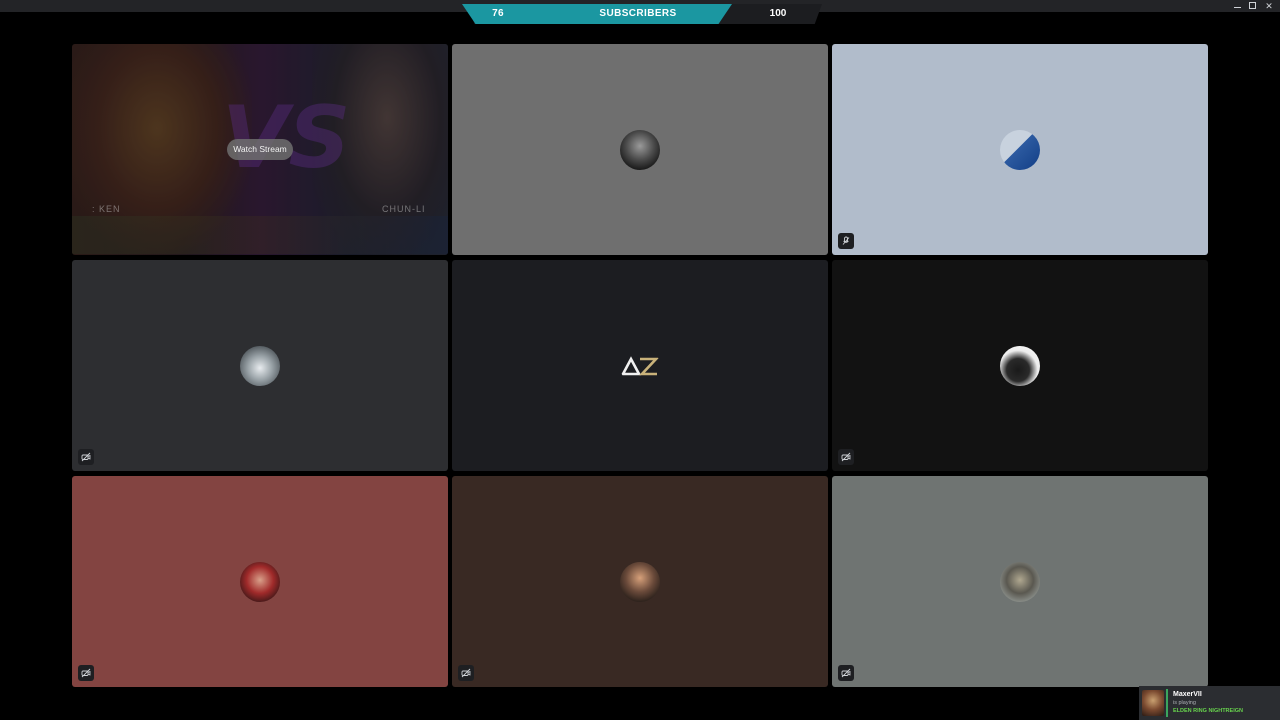 This screenshot has width=1280, height=720. I want to click on stream-player-left-name: : KEN, so click(106, 209).